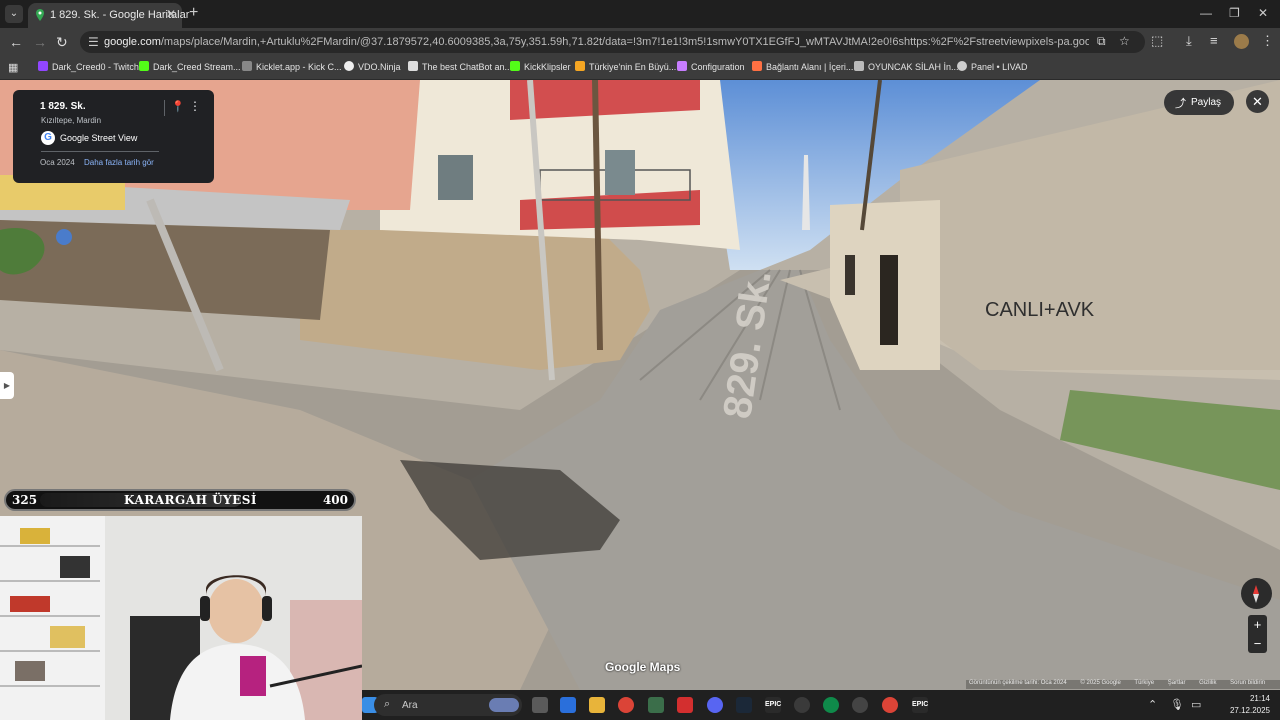 Image resolution: width=1280 pixels, height=720 pixels. What do you see at coordinates (568, 705) in the screenshot?
I see `store-app-icon` at bounding box center [568, 705].